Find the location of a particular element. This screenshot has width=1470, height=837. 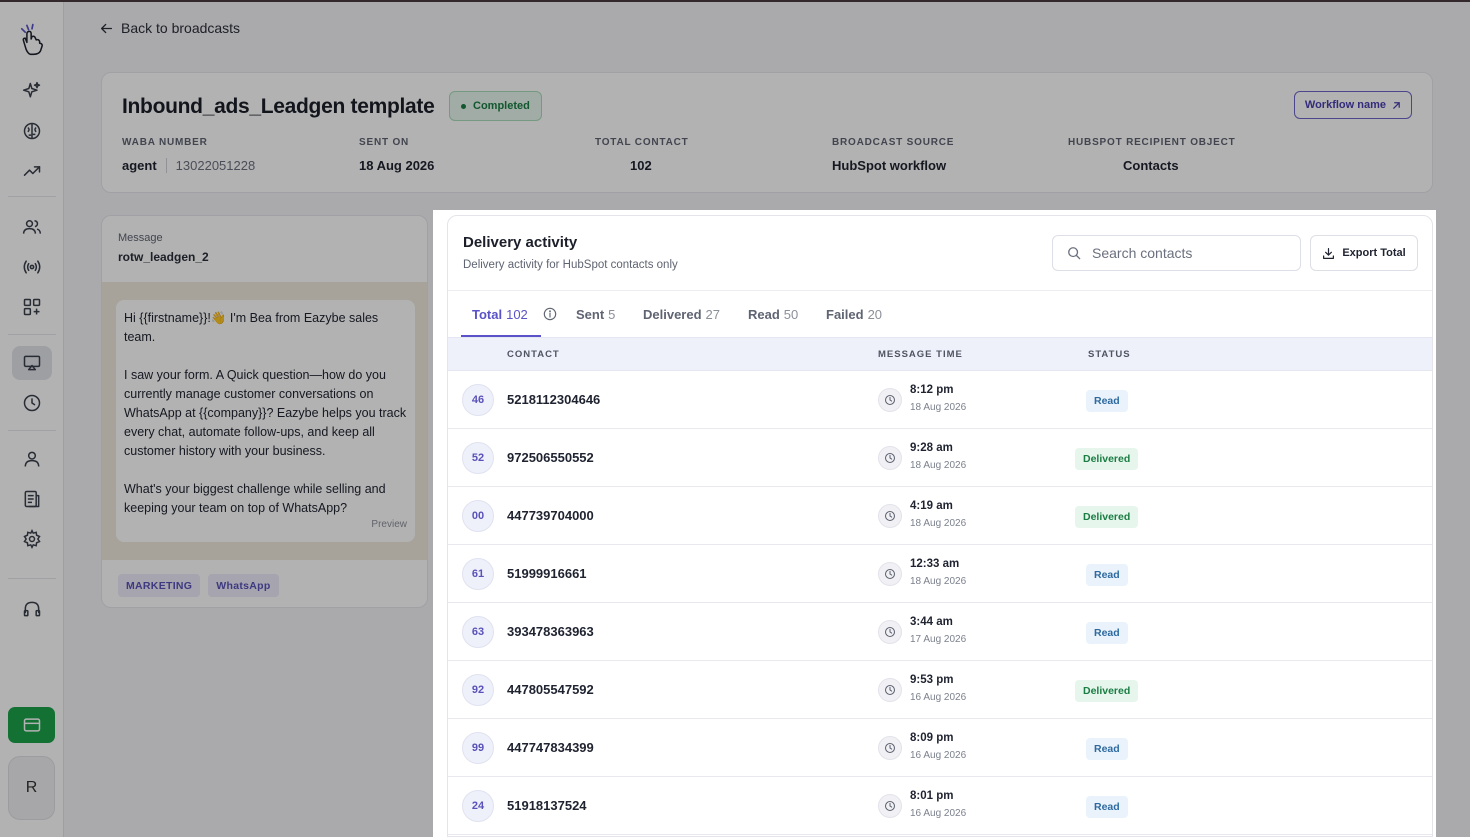

table-row: 24 51918137524 8:01 pm 16 Aug 2026 Read is located at coordinates (940, 806).